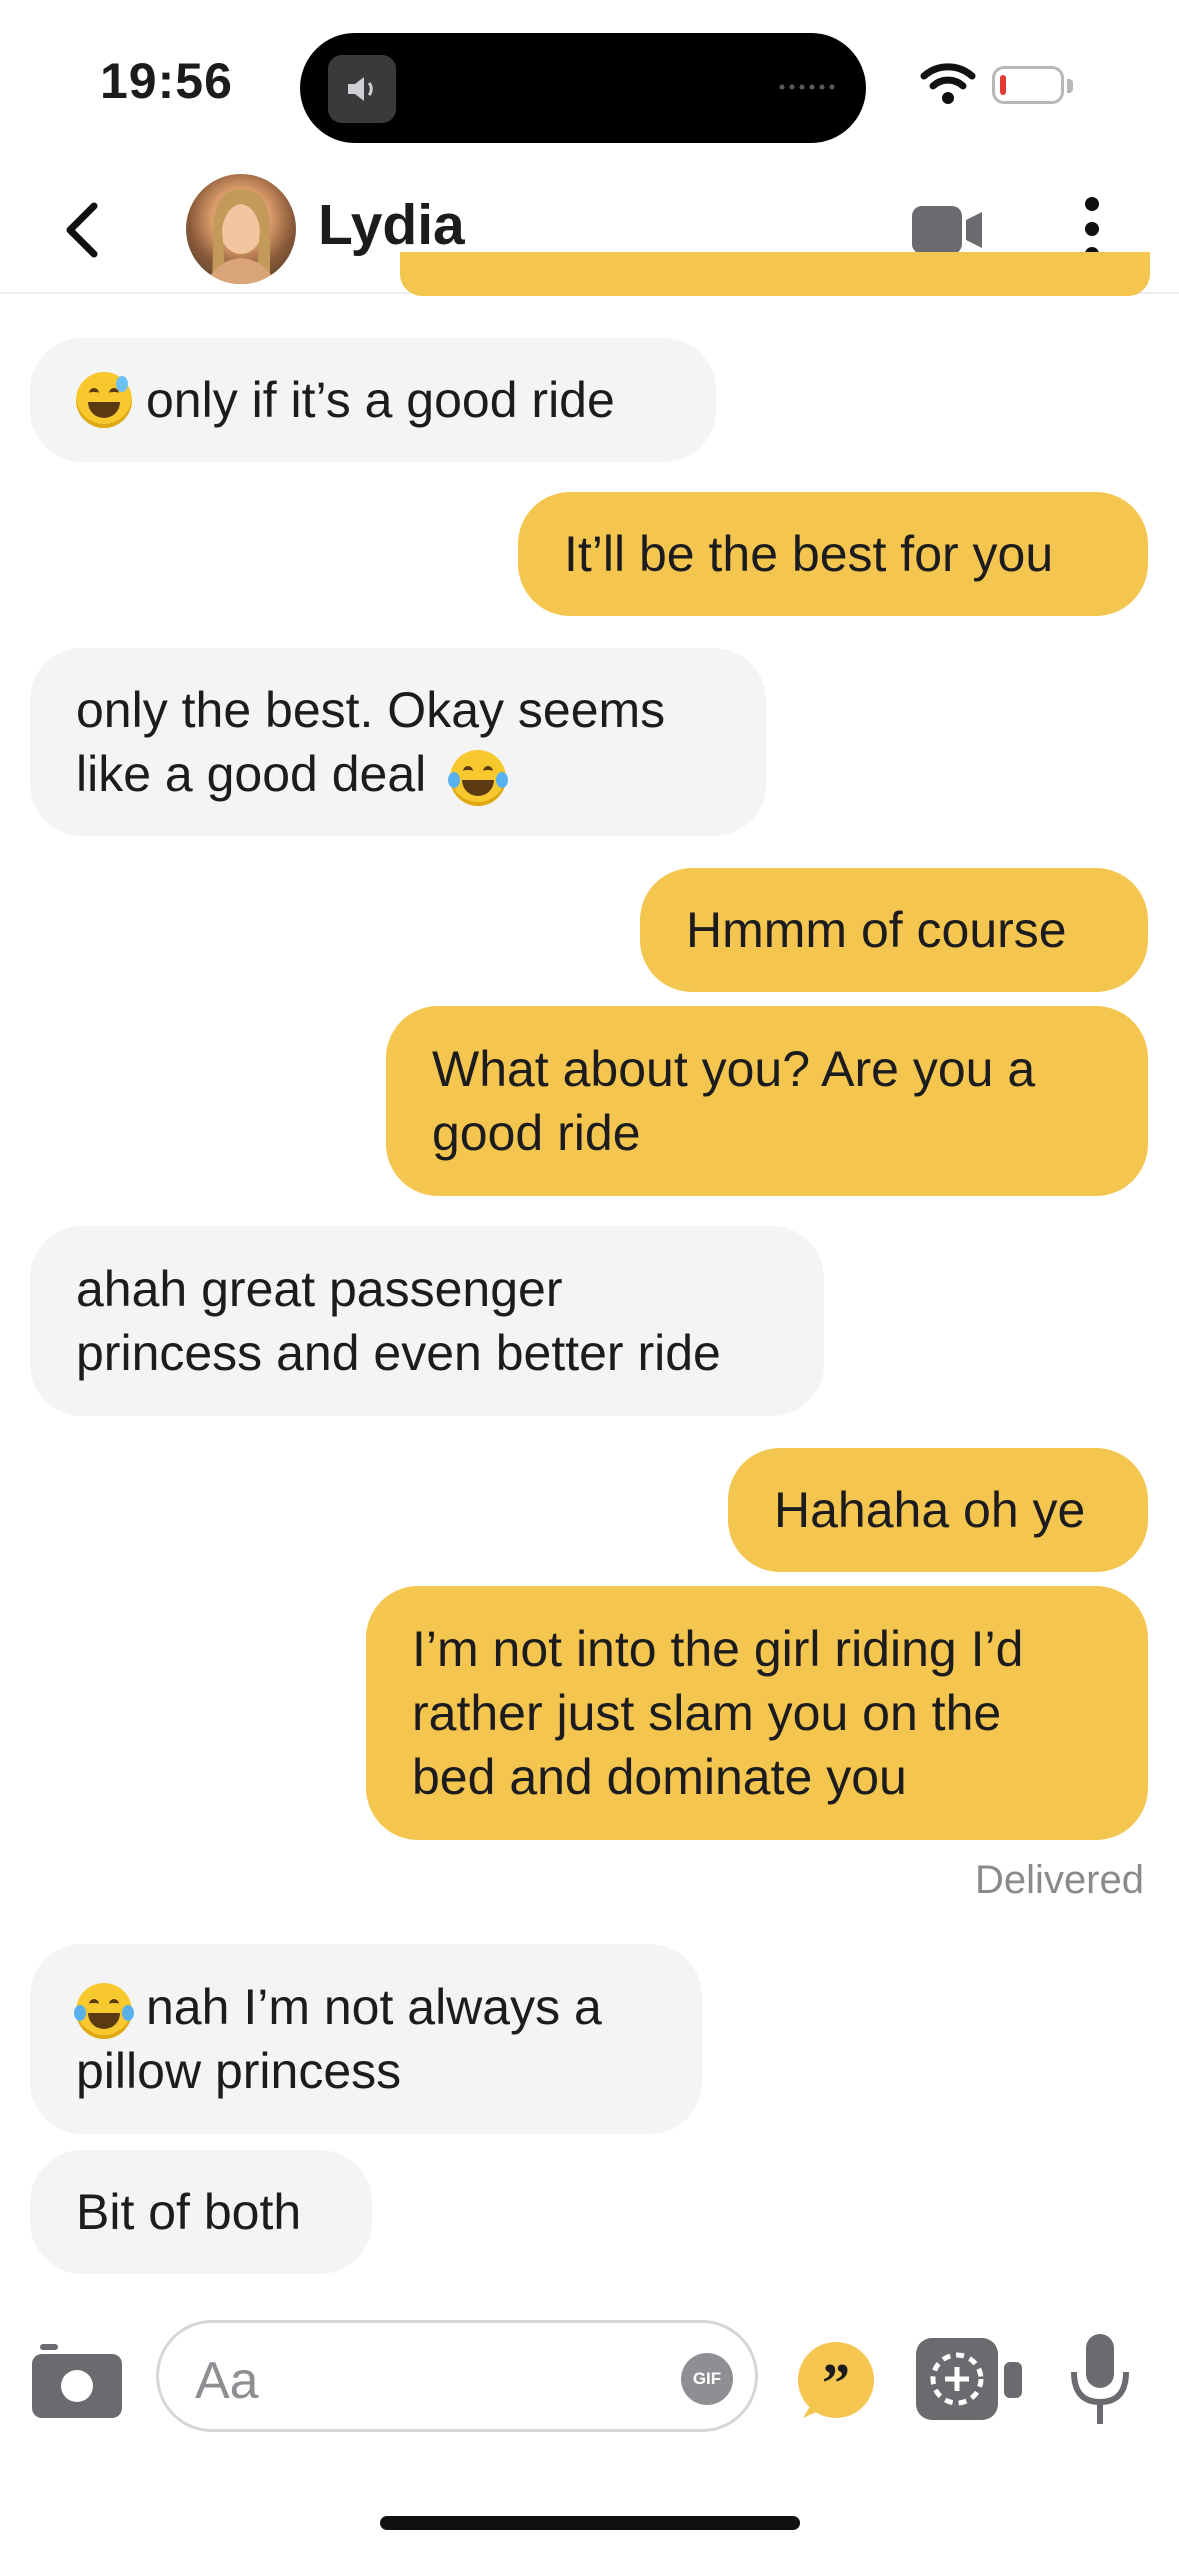 The height and width of the screenshot is (2556, 1179). I want to click on home-indicator, so click(590, 2523).